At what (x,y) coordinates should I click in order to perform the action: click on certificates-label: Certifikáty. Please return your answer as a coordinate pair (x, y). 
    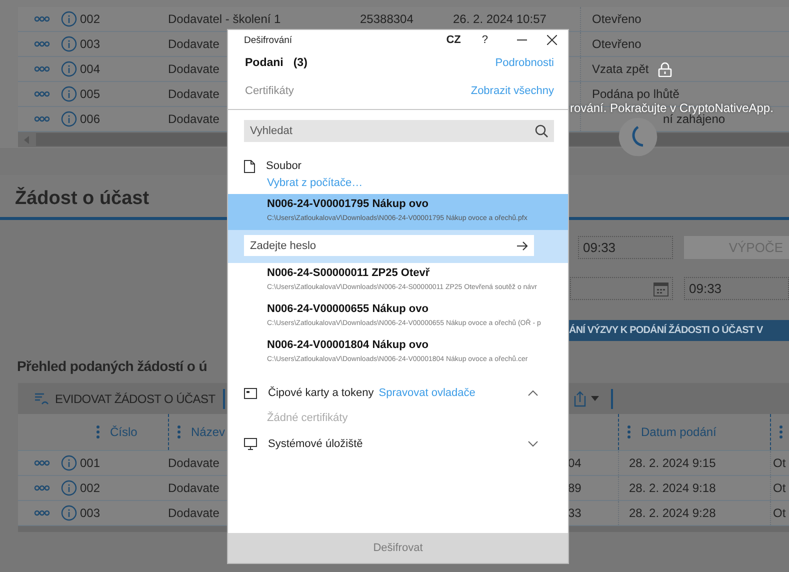
    Looking at the image, I should click on (269, 90).